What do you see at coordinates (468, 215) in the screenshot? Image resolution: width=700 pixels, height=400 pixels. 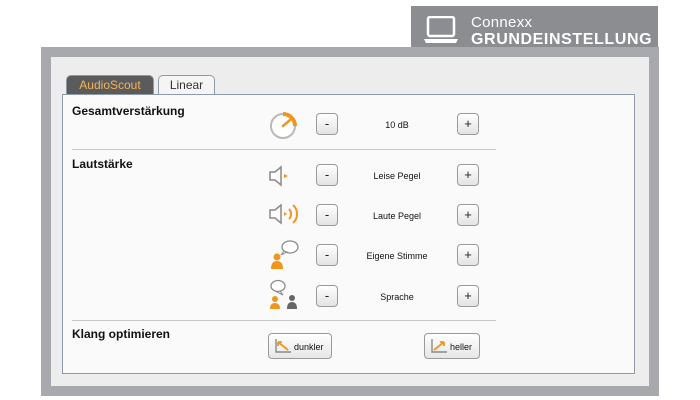 I see `loud-level-plus-button: +` at bounding box center [468, 215].